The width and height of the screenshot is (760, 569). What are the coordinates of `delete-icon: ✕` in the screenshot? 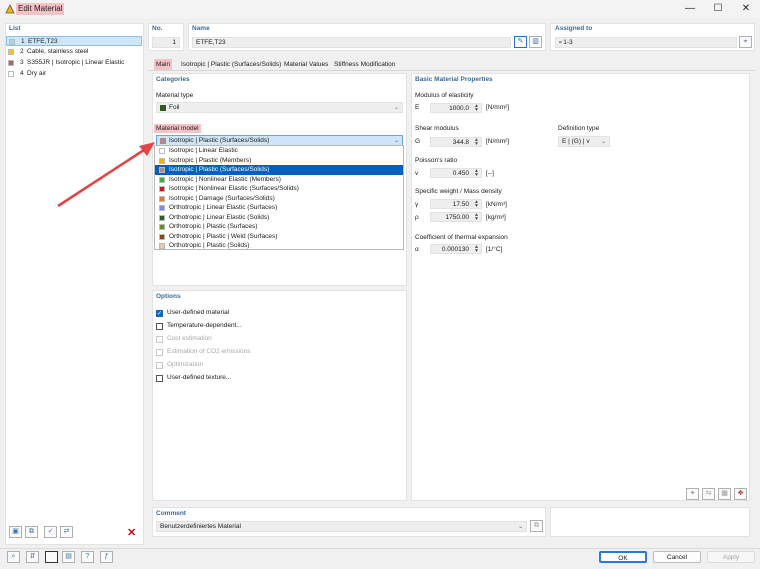 It's located at (131, 532).